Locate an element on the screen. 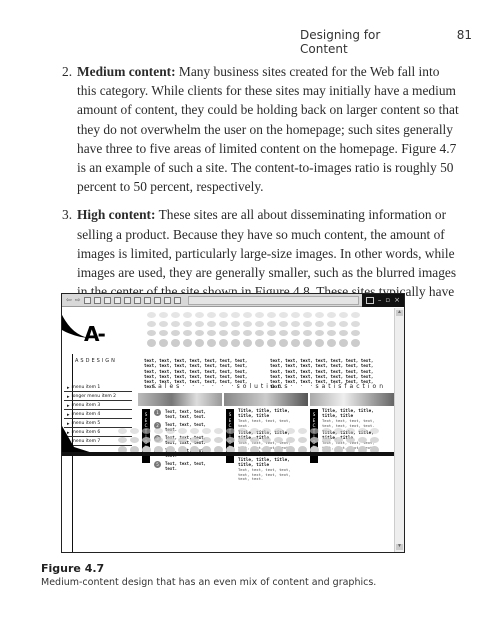  numbered-item: 5 Text, text, text, text. is located at coordinates (180, 466).